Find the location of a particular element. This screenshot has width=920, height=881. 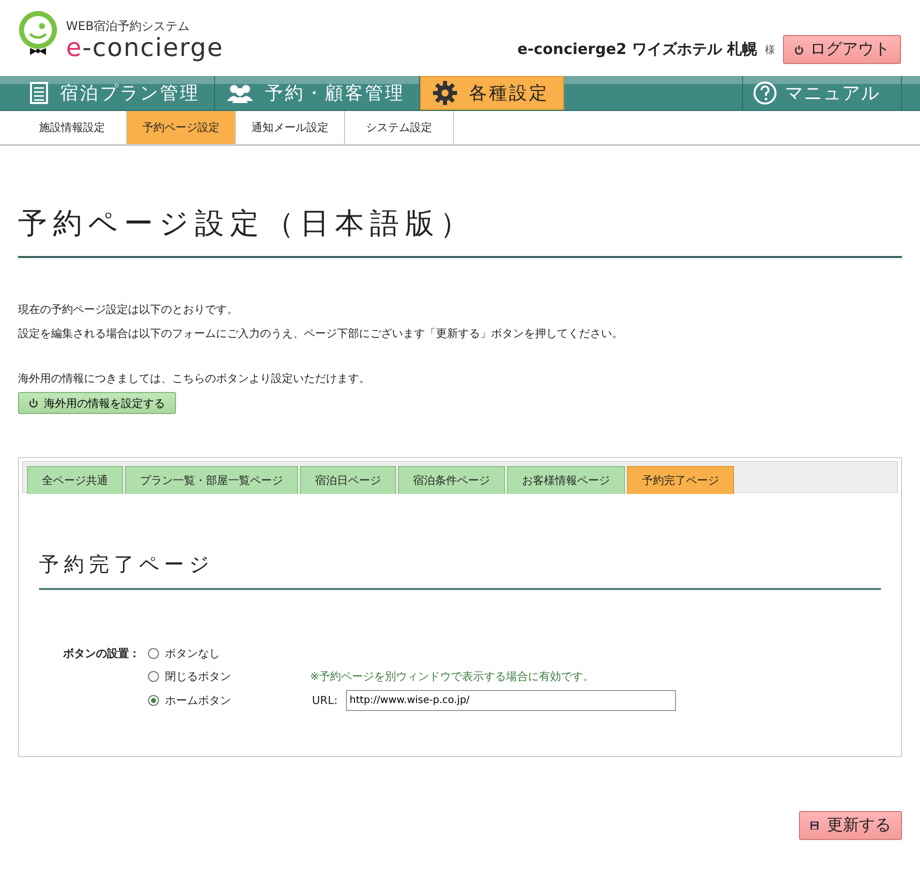

page-tab: 予約完了ページ is located at coordinates (680, 480).